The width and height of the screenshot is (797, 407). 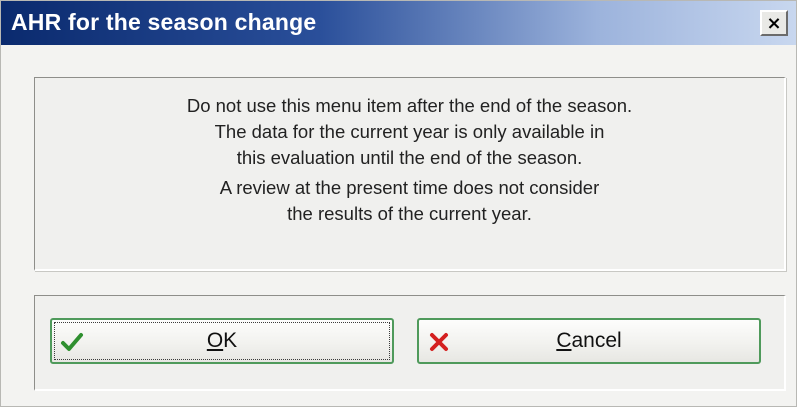 I want to click on dialog-title: AHR for the season change, so click(x=164, y=22).